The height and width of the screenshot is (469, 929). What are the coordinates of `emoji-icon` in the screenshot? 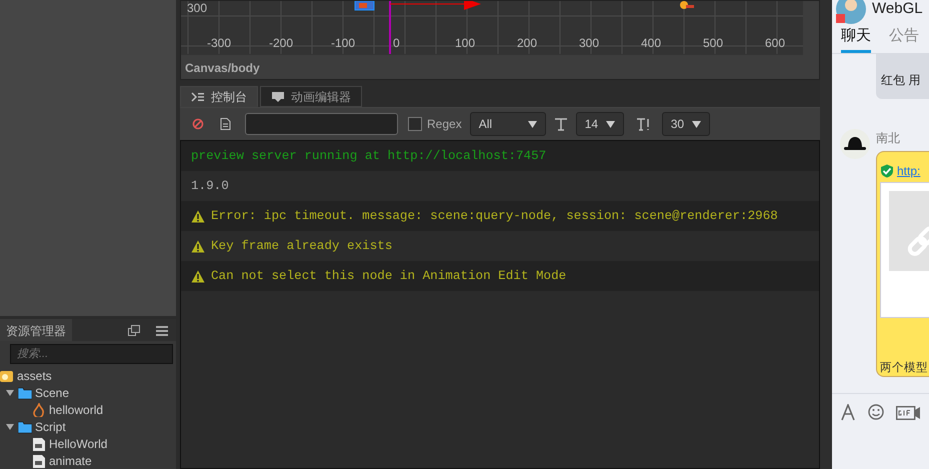 It's located at (876, 412).